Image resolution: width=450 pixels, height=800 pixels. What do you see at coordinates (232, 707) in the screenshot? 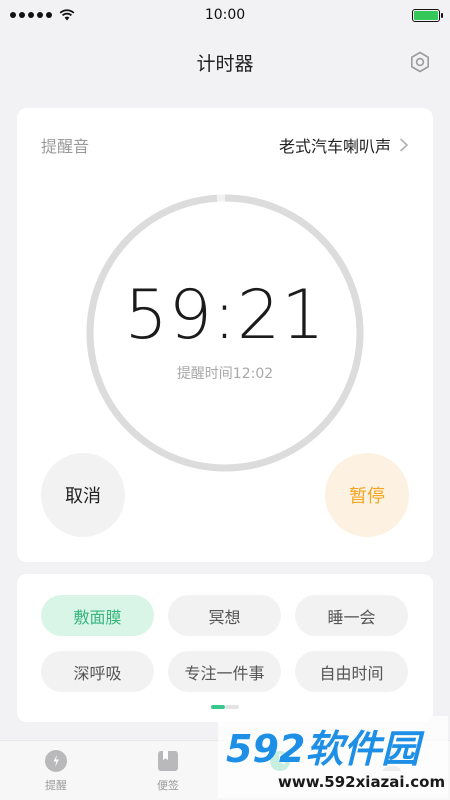
I see `page-dot` at bounding box center [232, 707].